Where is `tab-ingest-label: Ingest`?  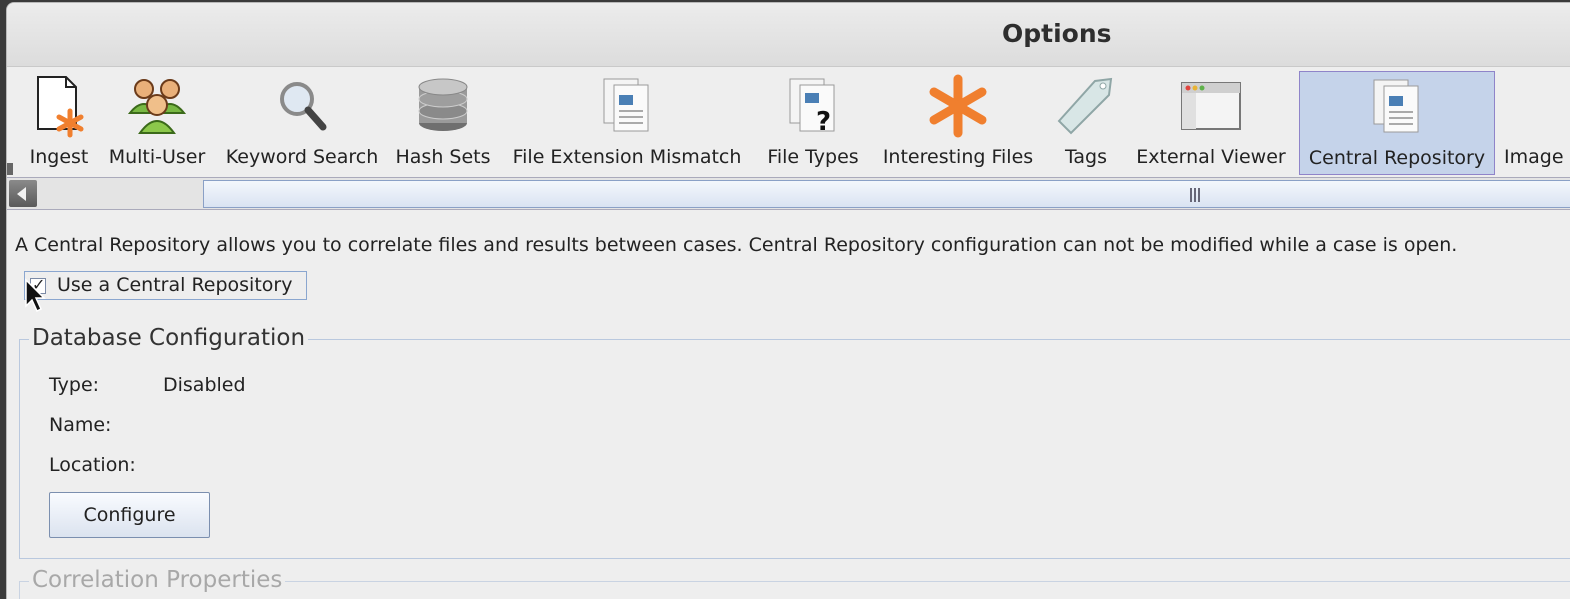 tab-ingest-label: Ingest is located at coordinates (59, 157).